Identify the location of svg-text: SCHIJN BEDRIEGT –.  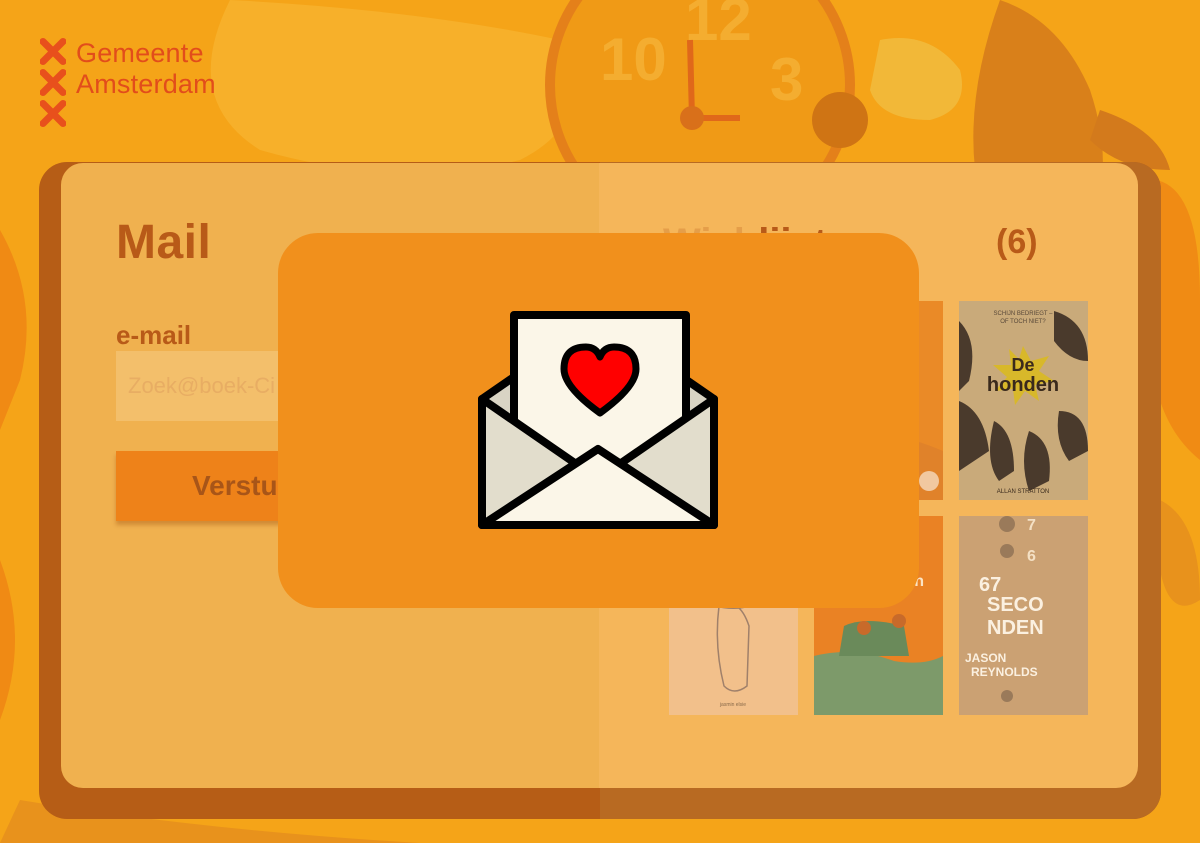
(1024, 314).